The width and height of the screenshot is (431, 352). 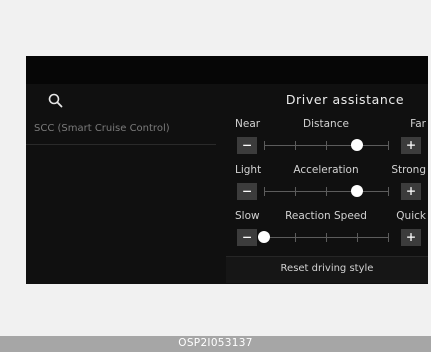 What do you see at coordinates (247, 145) in the screenshot?
I see `distance-decrease-button: −` at bounding box center [247, 145].